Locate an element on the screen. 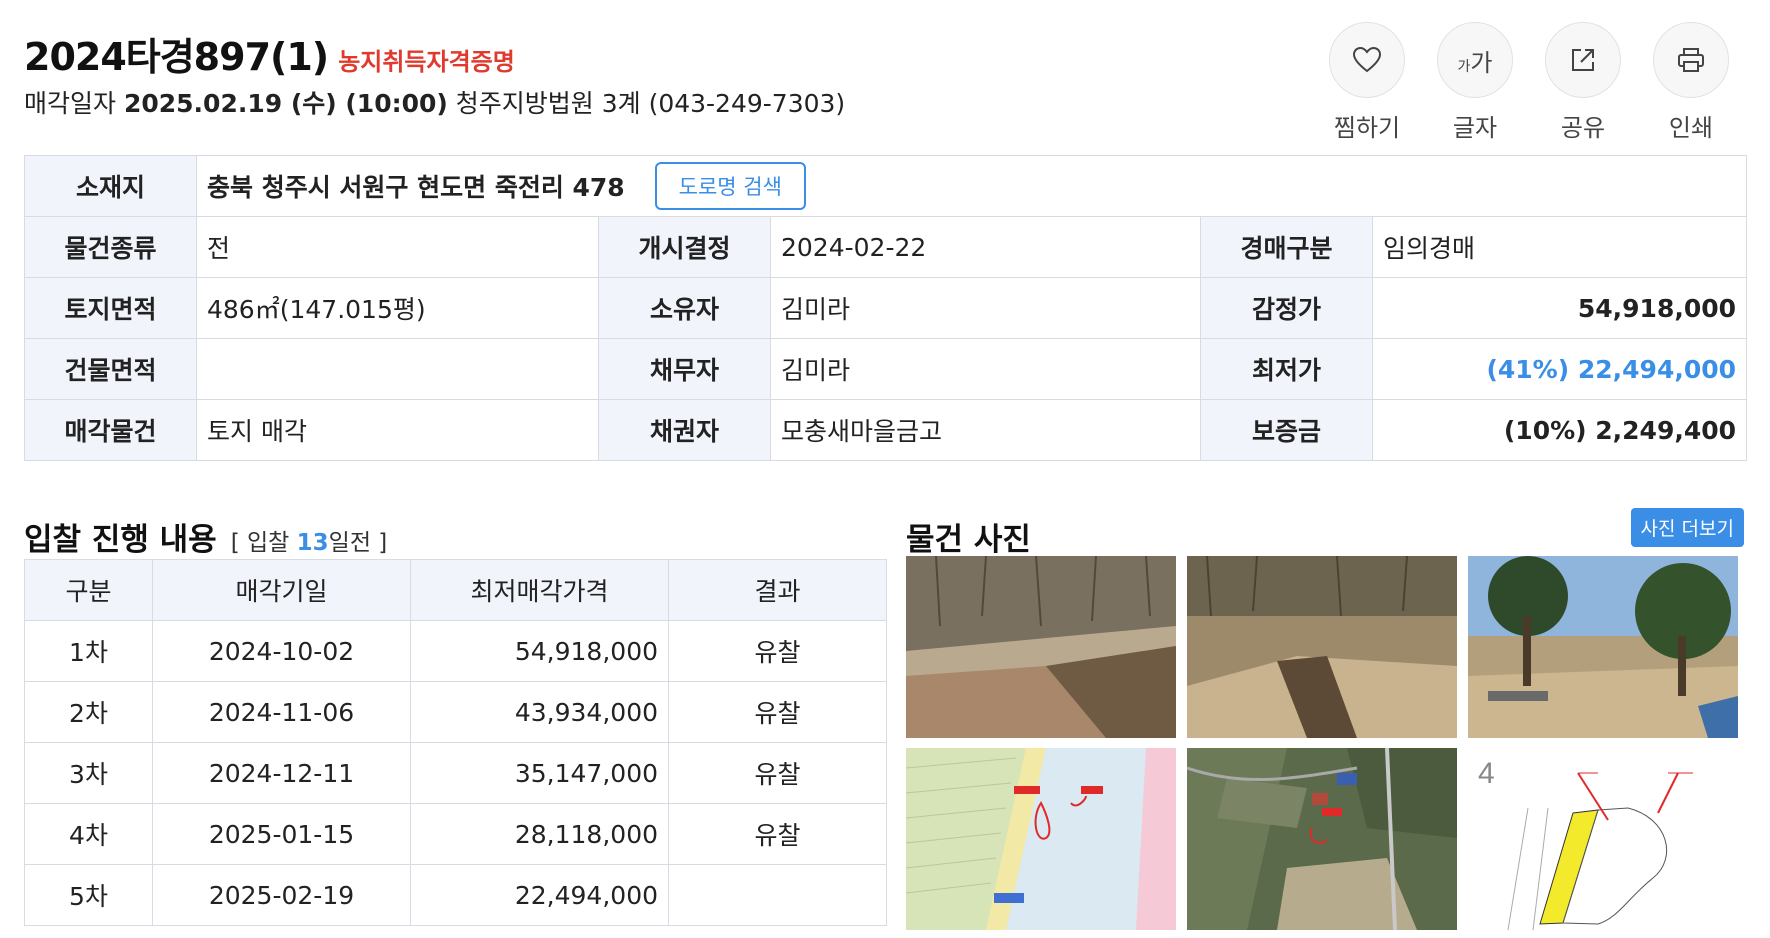 Image resolution: width=1770 pixels, height=938 pixels. sale-datetime: 2025.02.19 (수) (10:00) is located at coordinates (285, 103).